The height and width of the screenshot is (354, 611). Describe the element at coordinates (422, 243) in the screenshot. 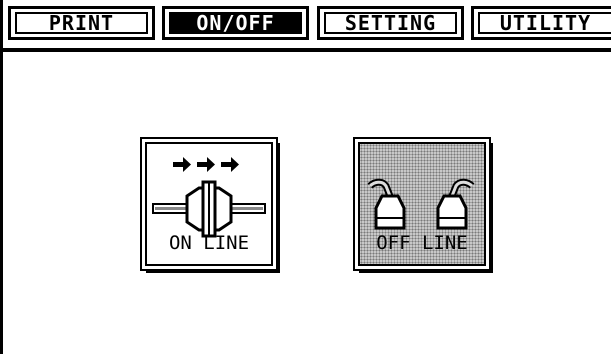

I see `offline-button-label: OFF LINE` at that location.